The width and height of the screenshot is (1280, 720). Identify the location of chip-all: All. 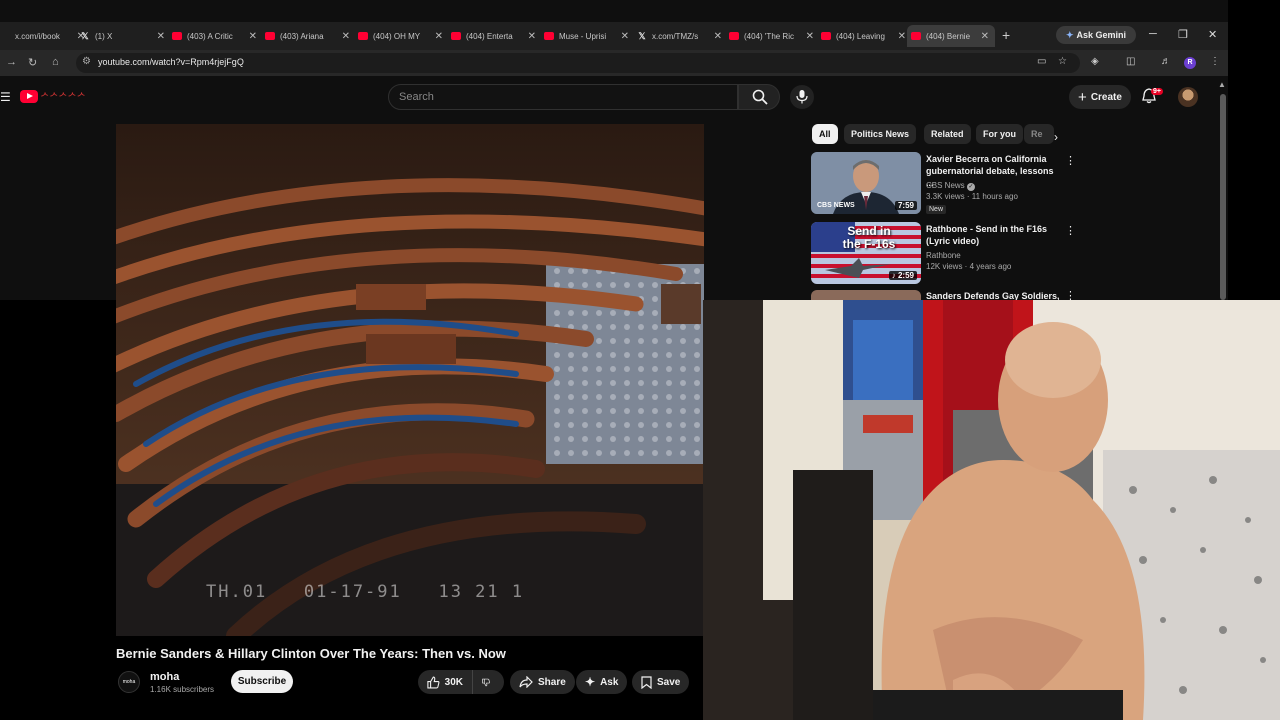
(825, 134).